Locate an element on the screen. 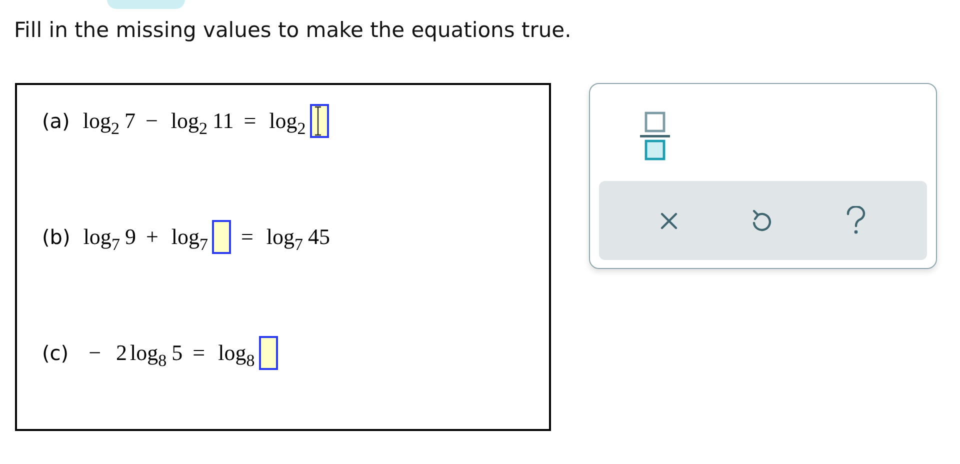  number: 2 is located at coordinates (122, 353).